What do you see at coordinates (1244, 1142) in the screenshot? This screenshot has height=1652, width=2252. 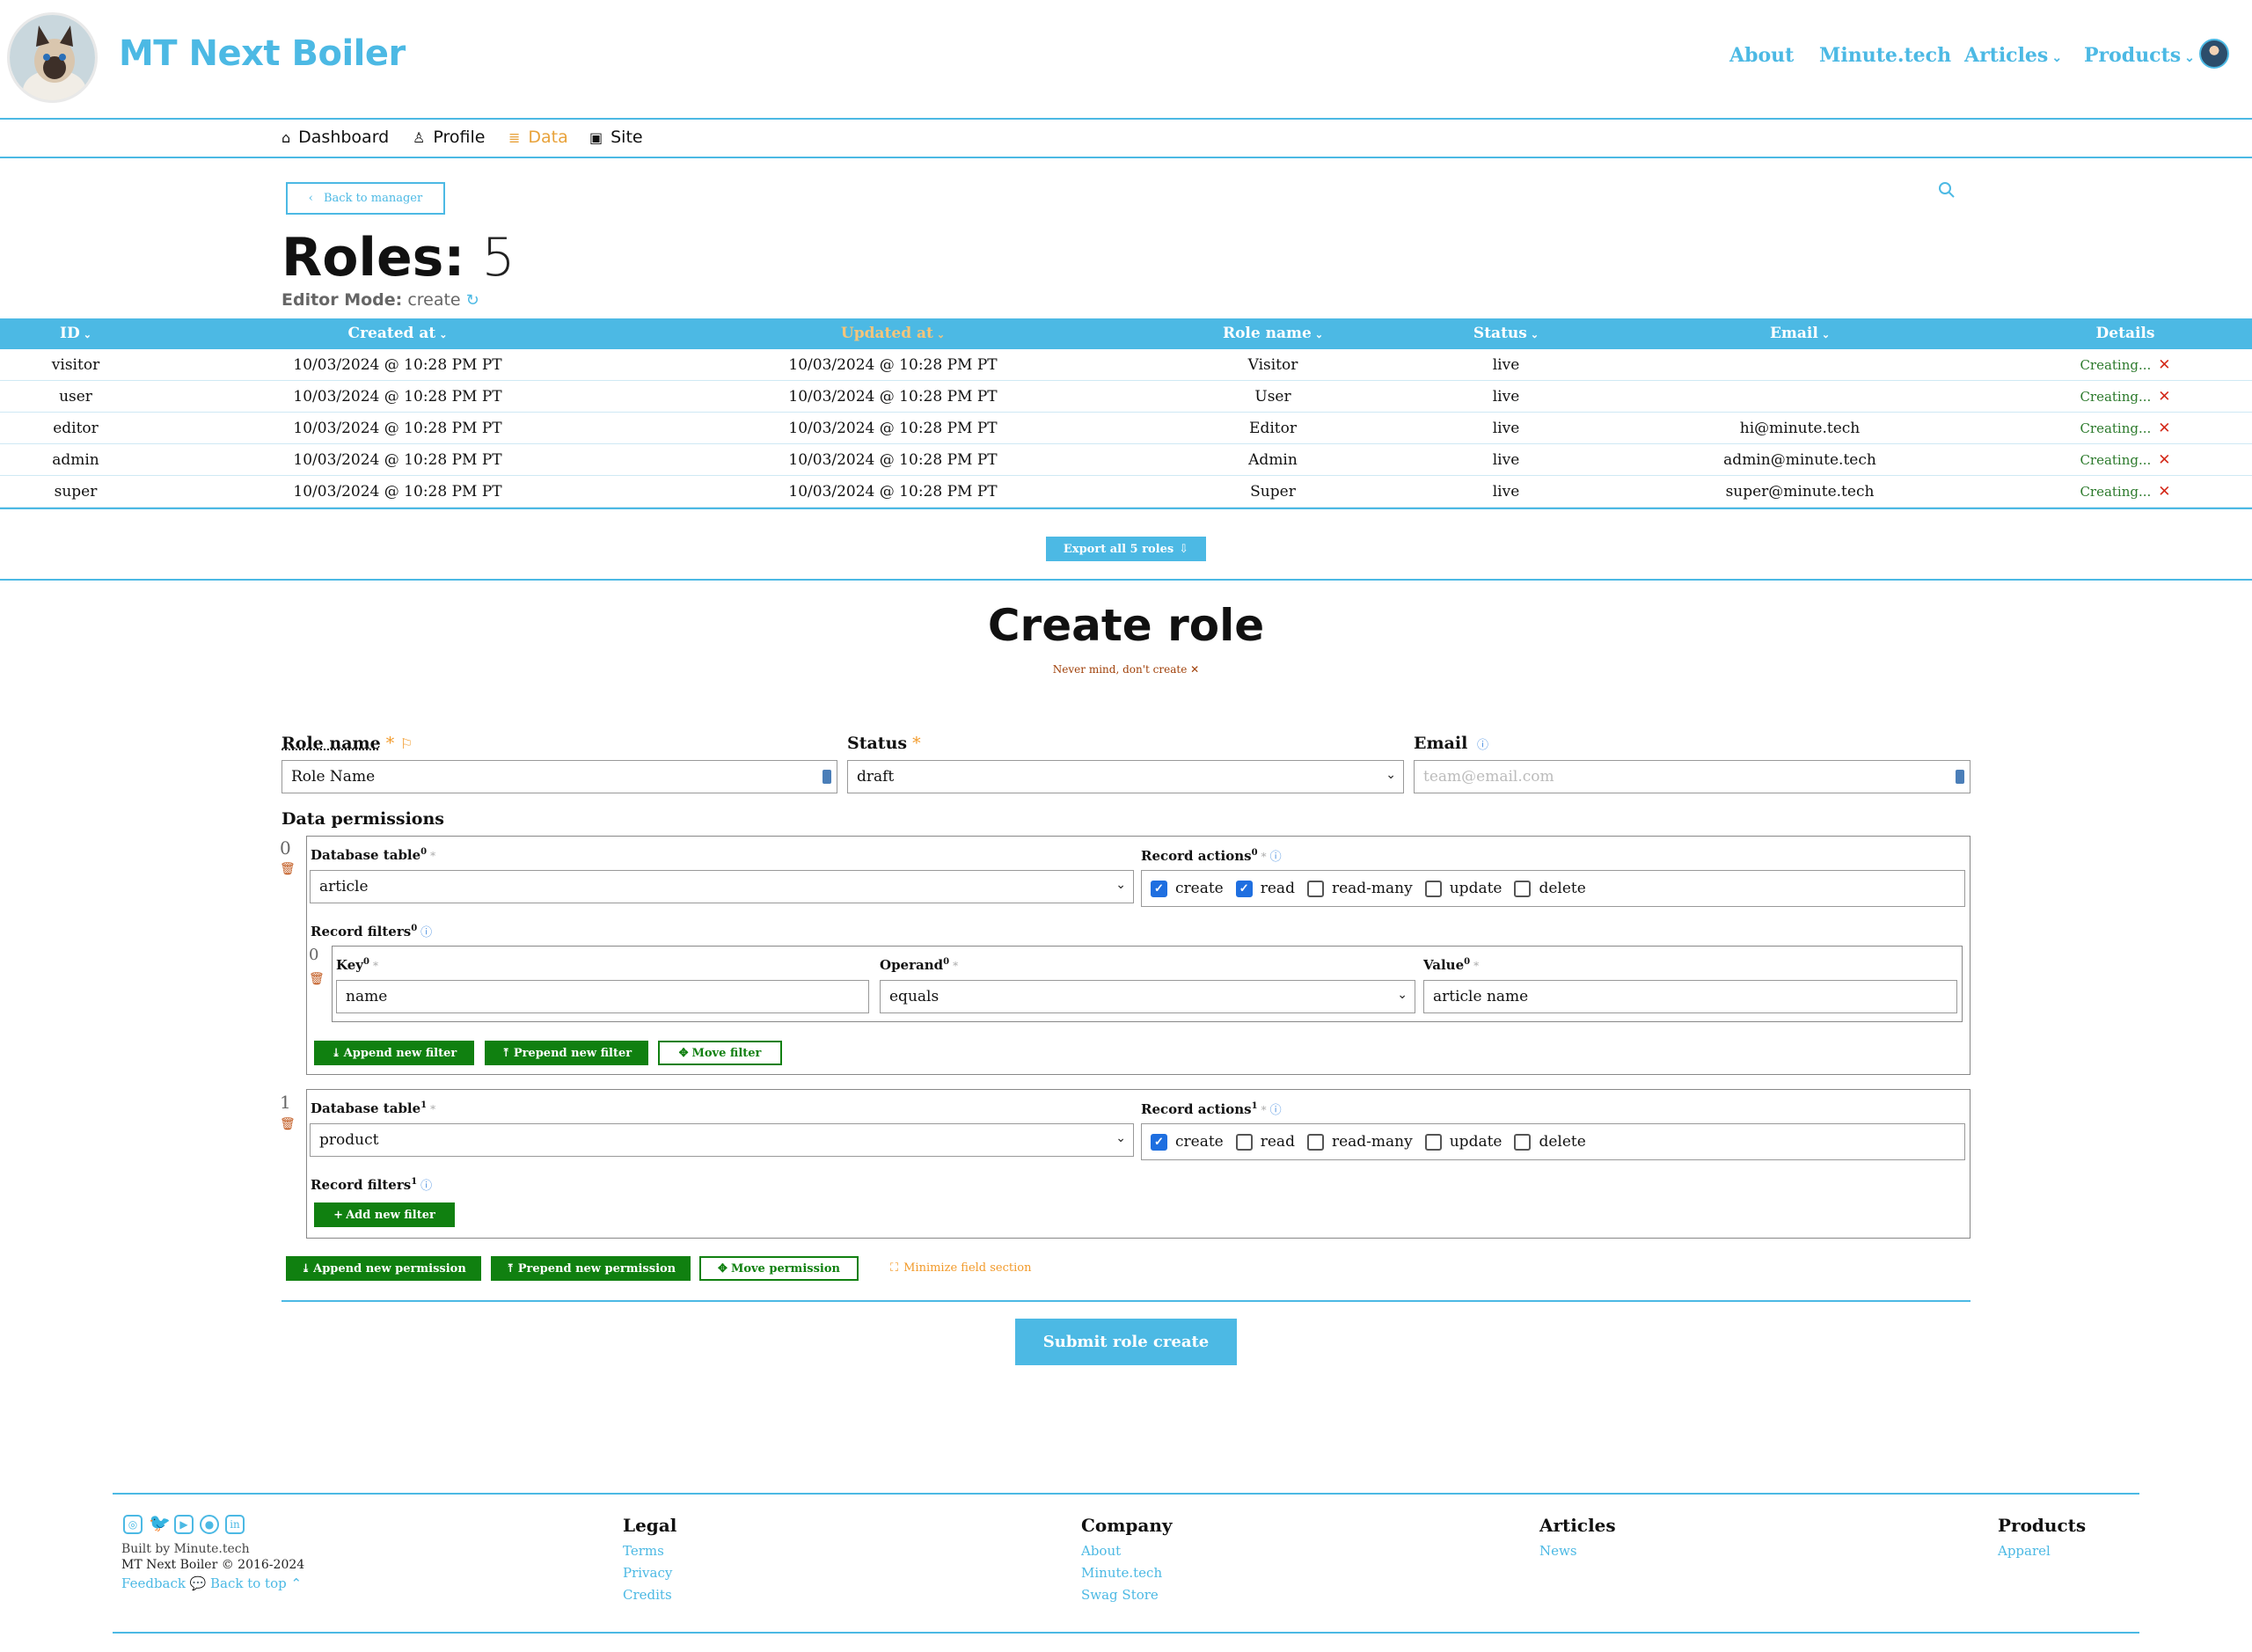 I see `checkbox-read` at bounding box center [1244, 1142].